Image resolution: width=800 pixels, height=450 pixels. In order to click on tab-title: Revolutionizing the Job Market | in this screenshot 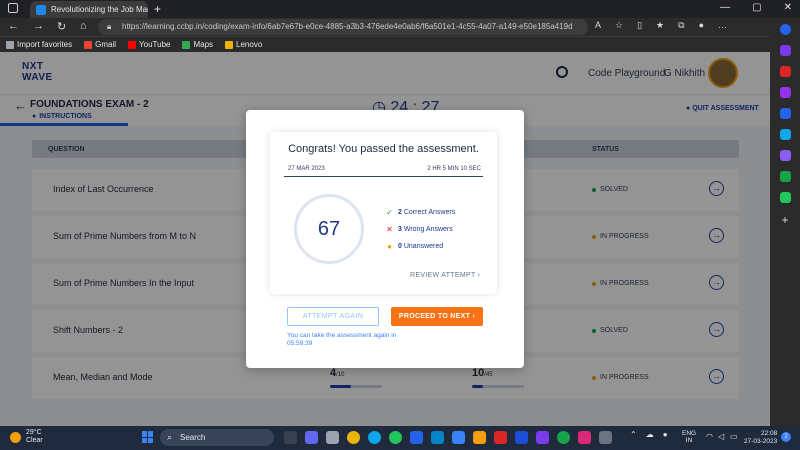, I will do `click(99, 9)`.